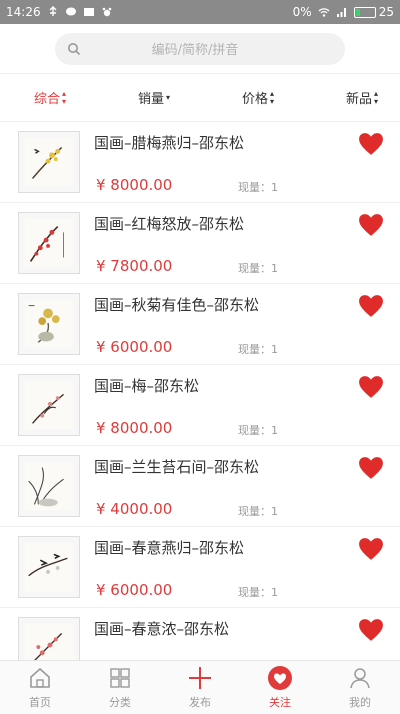  I want to click on heart-icon, so click(280, 678).